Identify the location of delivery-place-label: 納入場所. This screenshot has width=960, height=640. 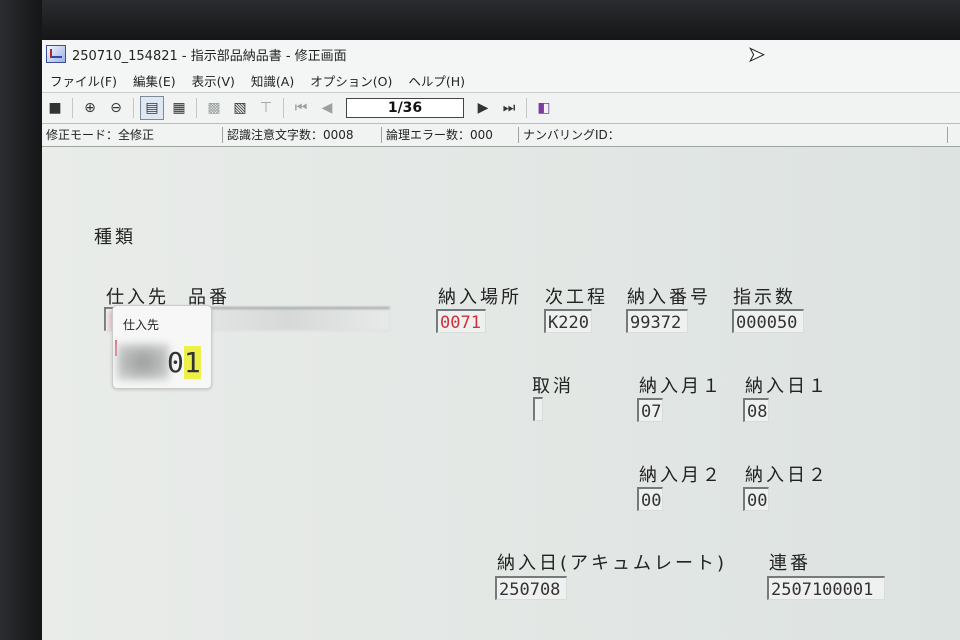
(480, 297).